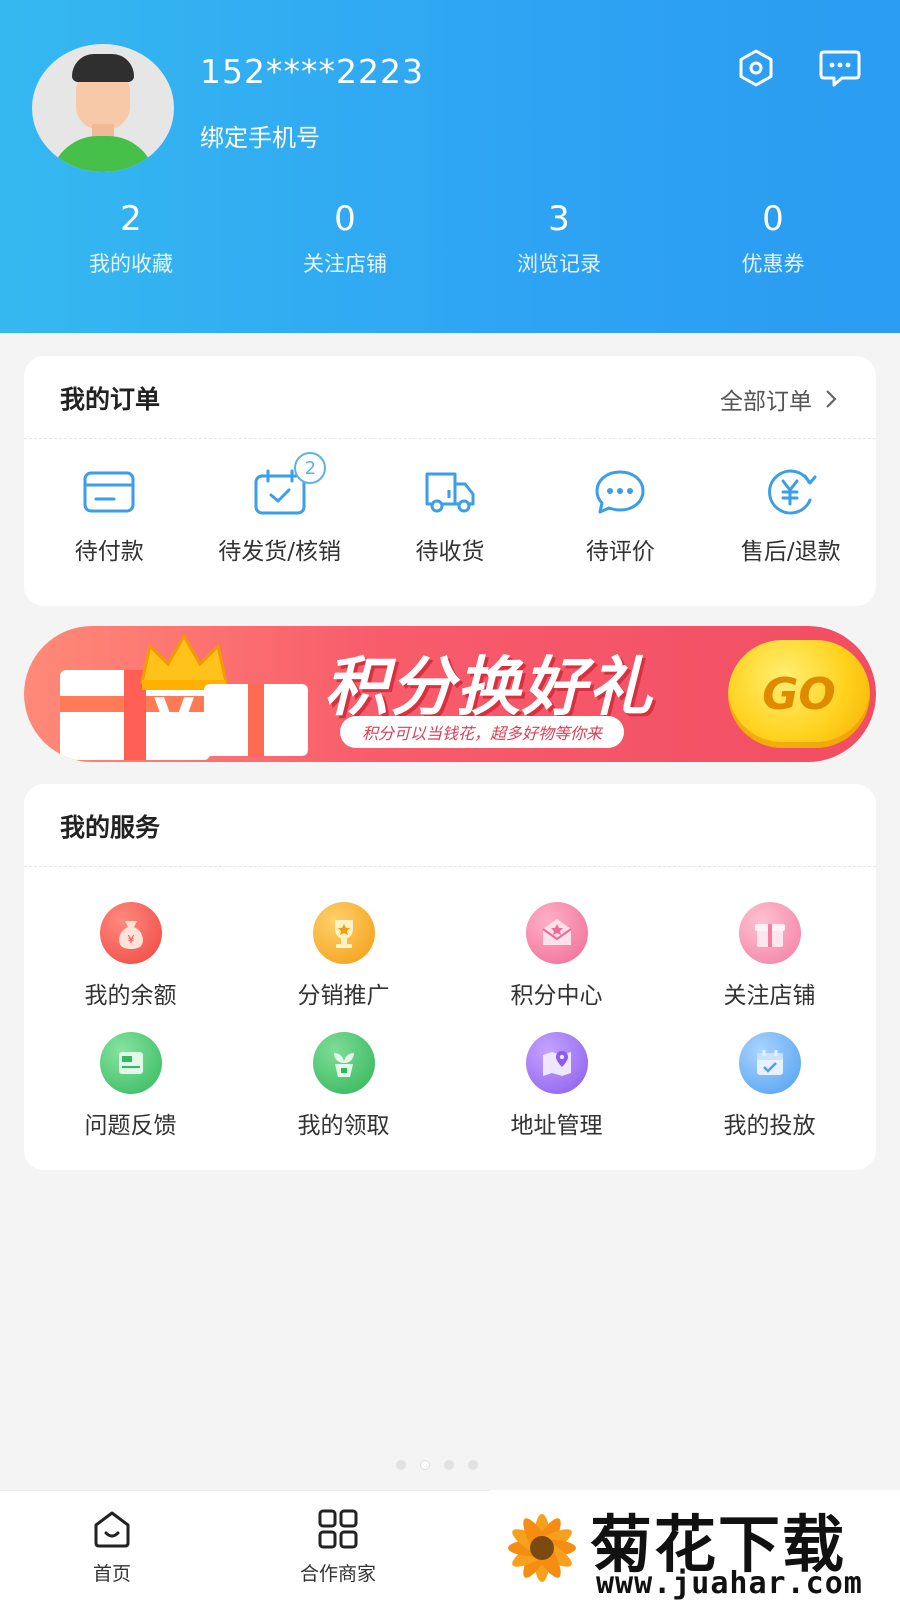 Image resolution: width=900 pixels, height=1600 pixels. Describe the element at coordinates (756, 68) in the screenshot. I see `settings-icon` at that location.